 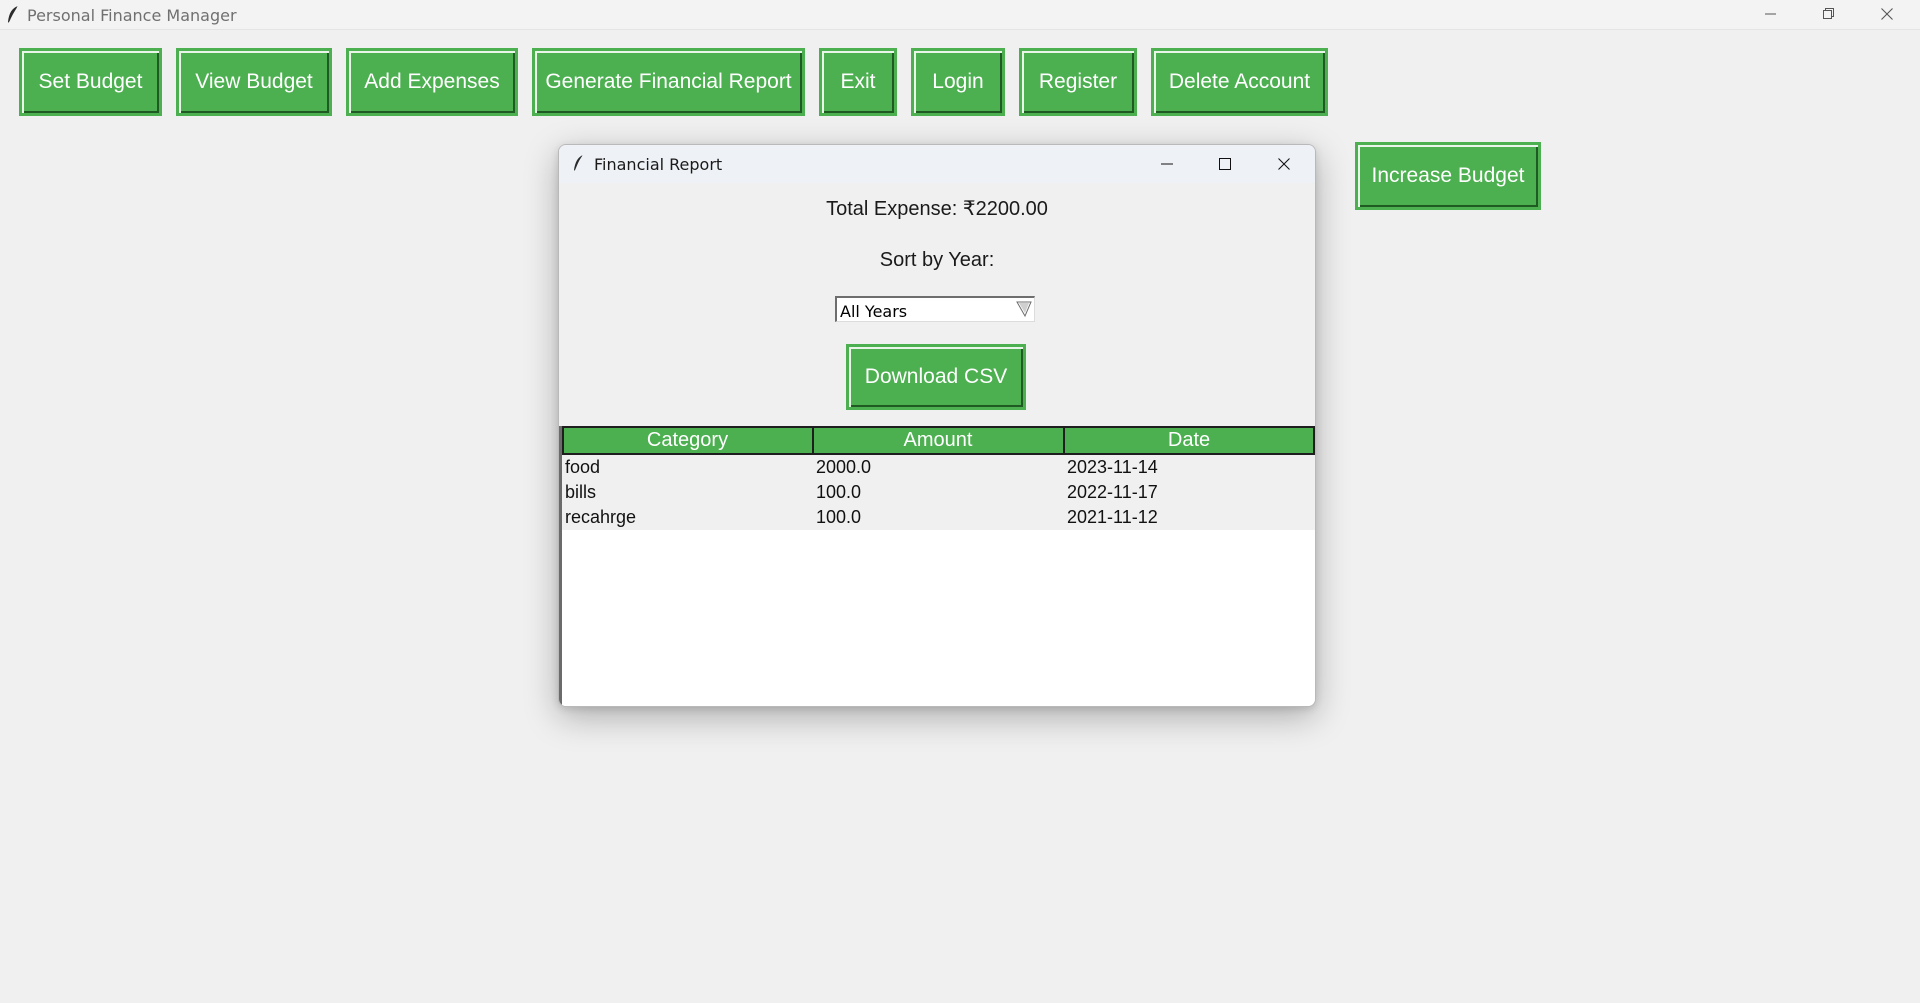 What do you see at coordinates (936, 377) in the screenshot?
I see `download-csv-button: Download CSV` at bounding box center [936, 377].